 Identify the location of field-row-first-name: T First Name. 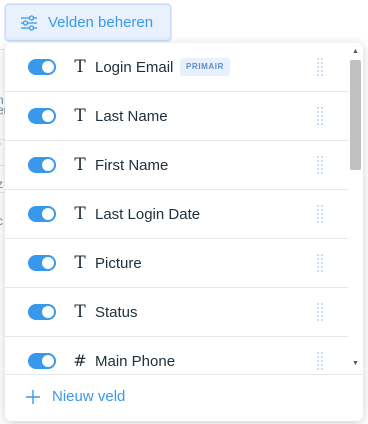
(176, 165).